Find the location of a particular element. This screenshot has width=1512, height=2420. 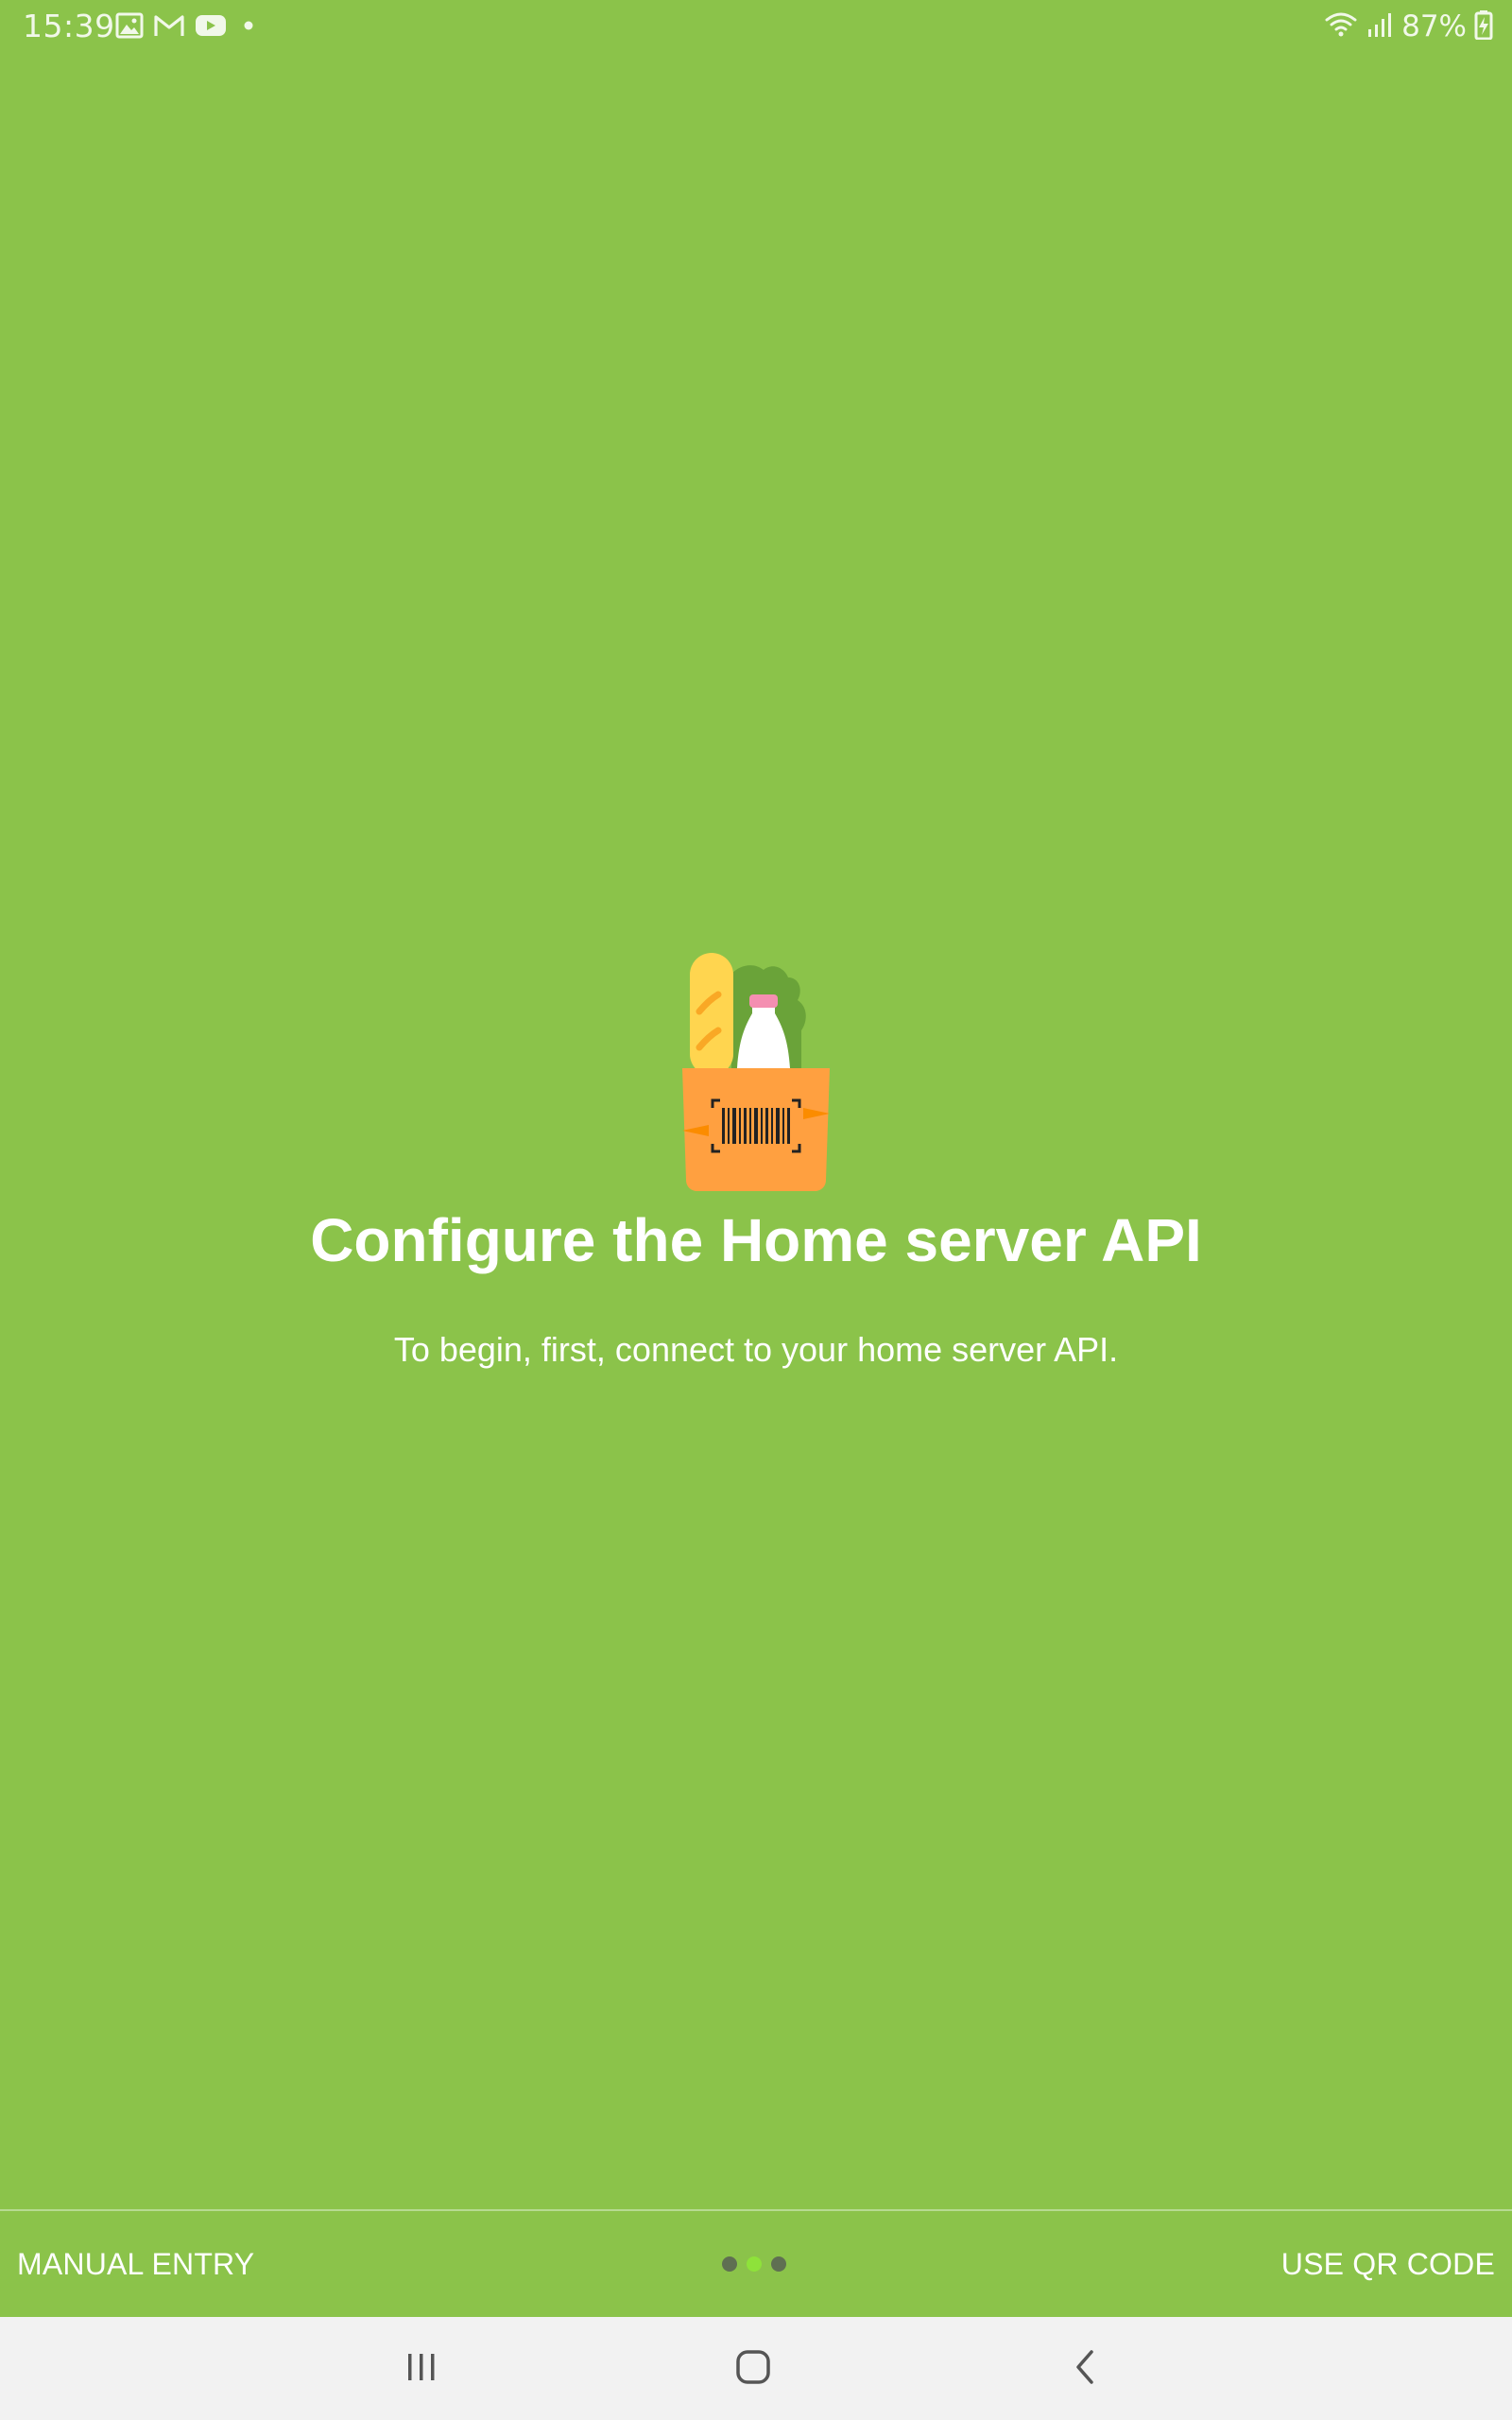

home-button is located at coordinates (753, 2368).